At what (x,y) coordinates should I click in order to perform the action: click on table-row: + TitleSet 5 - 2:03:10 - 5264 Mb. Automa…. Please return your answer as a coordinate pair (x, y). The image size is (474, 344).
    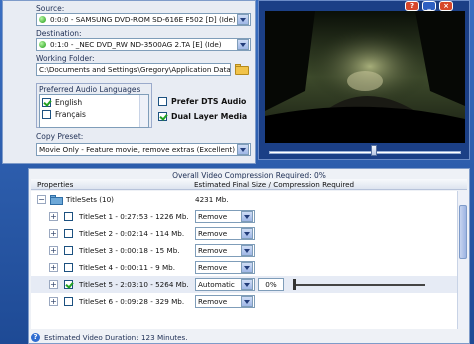
    Looking at the image, I should click on (244, 284).